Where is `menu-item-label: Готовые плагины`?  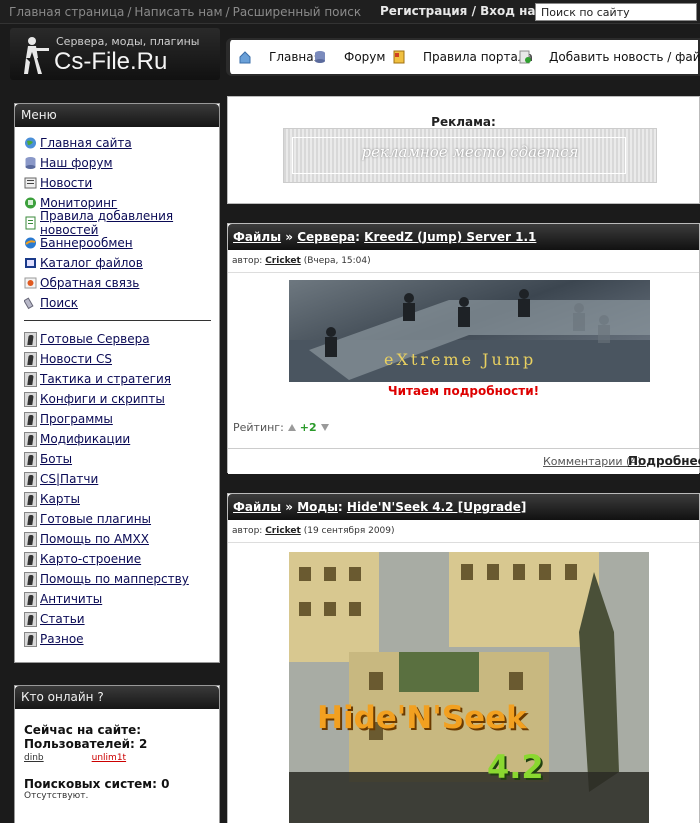 menu-item-label: Готовые плагины is located at coordinates (95, 519).